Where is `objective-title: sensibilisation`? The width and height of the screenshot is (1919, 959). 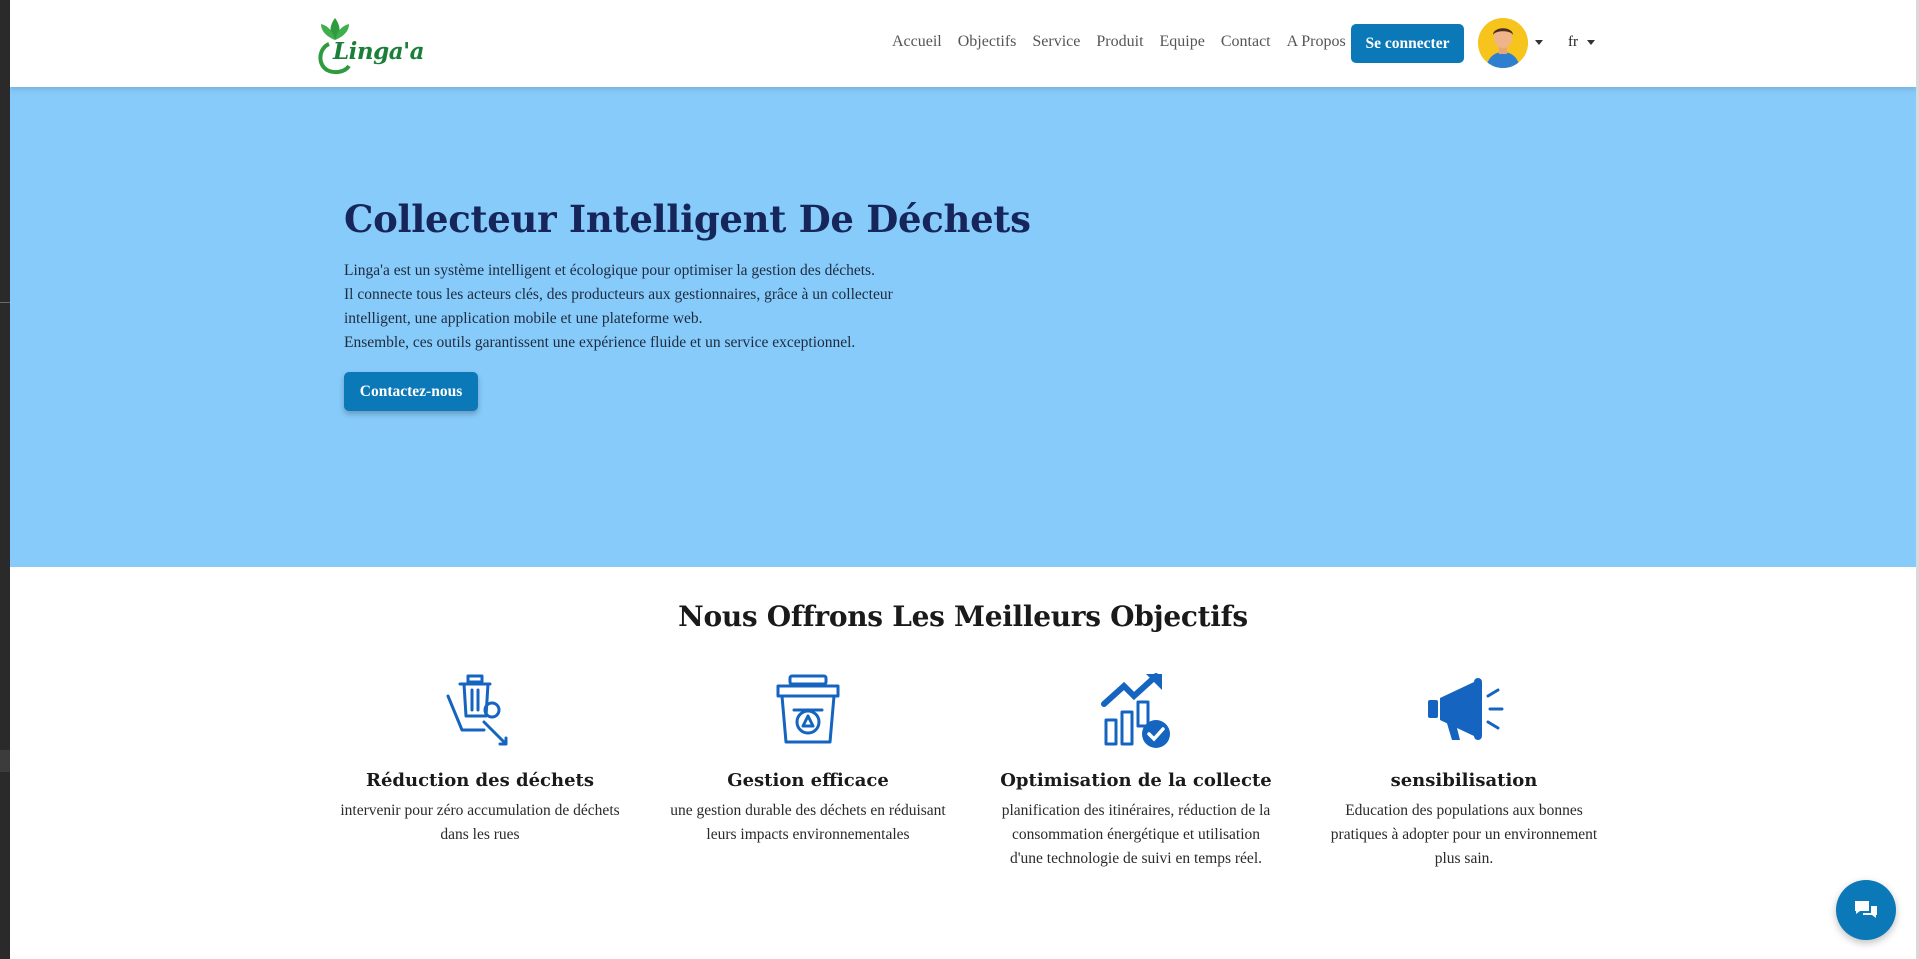 objective-title: sensibilisation is located at coordinates (1464, 780).